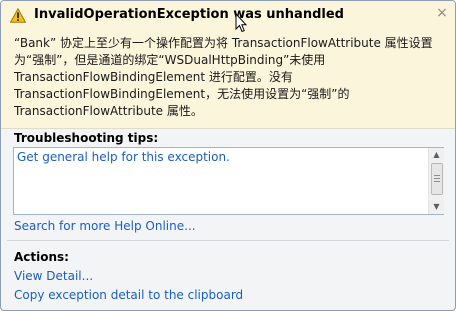 Image resolution: width=456 pixels, height=311 pixels. What do you see at coordinates (228, 240) in the screenshot?
I see `section-divider` at bounding box center [228, 240].